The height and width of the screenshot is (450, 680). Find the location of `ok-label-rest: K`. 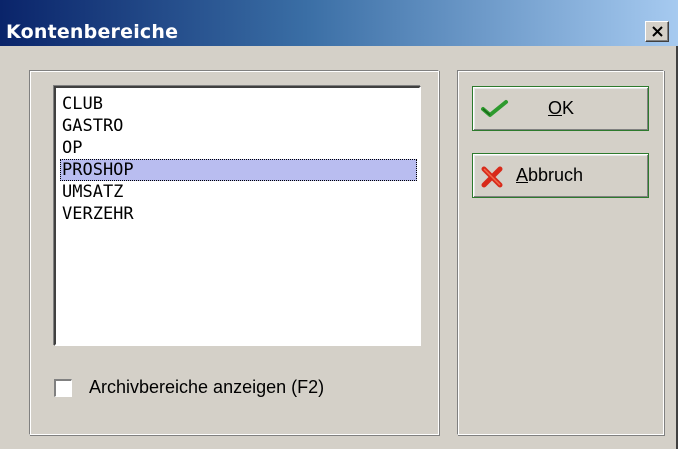

ok-label-rest: K is located at coordinates (568, 108).